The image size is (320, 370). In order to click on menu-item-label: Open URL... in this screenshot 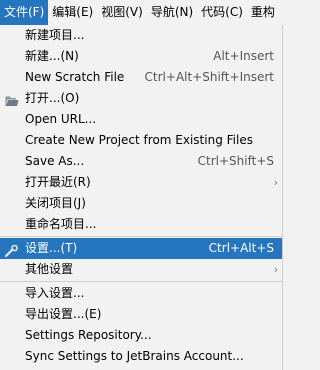, I will do `click(61, 119)`.